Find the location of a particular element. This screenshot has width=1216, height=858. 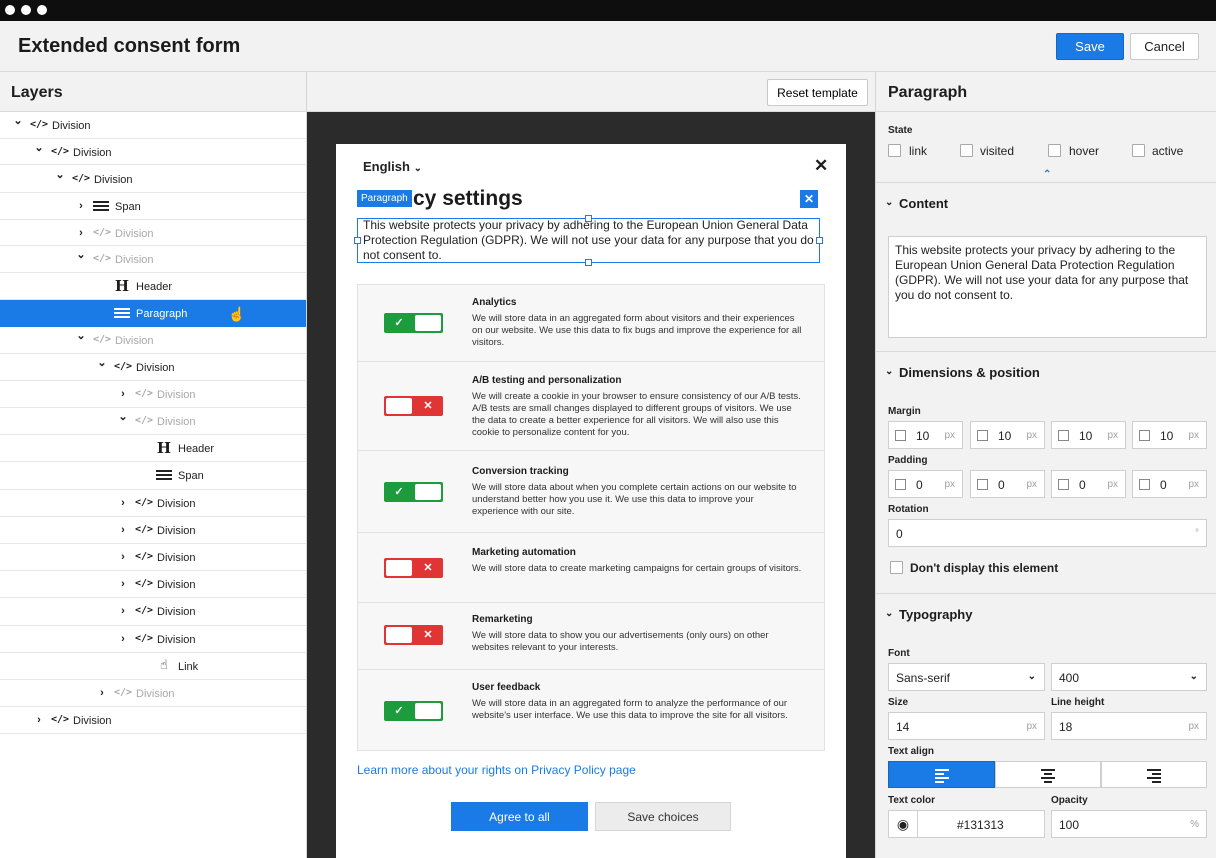

state-hover-checkbox is located at coordinates (1054, 150).